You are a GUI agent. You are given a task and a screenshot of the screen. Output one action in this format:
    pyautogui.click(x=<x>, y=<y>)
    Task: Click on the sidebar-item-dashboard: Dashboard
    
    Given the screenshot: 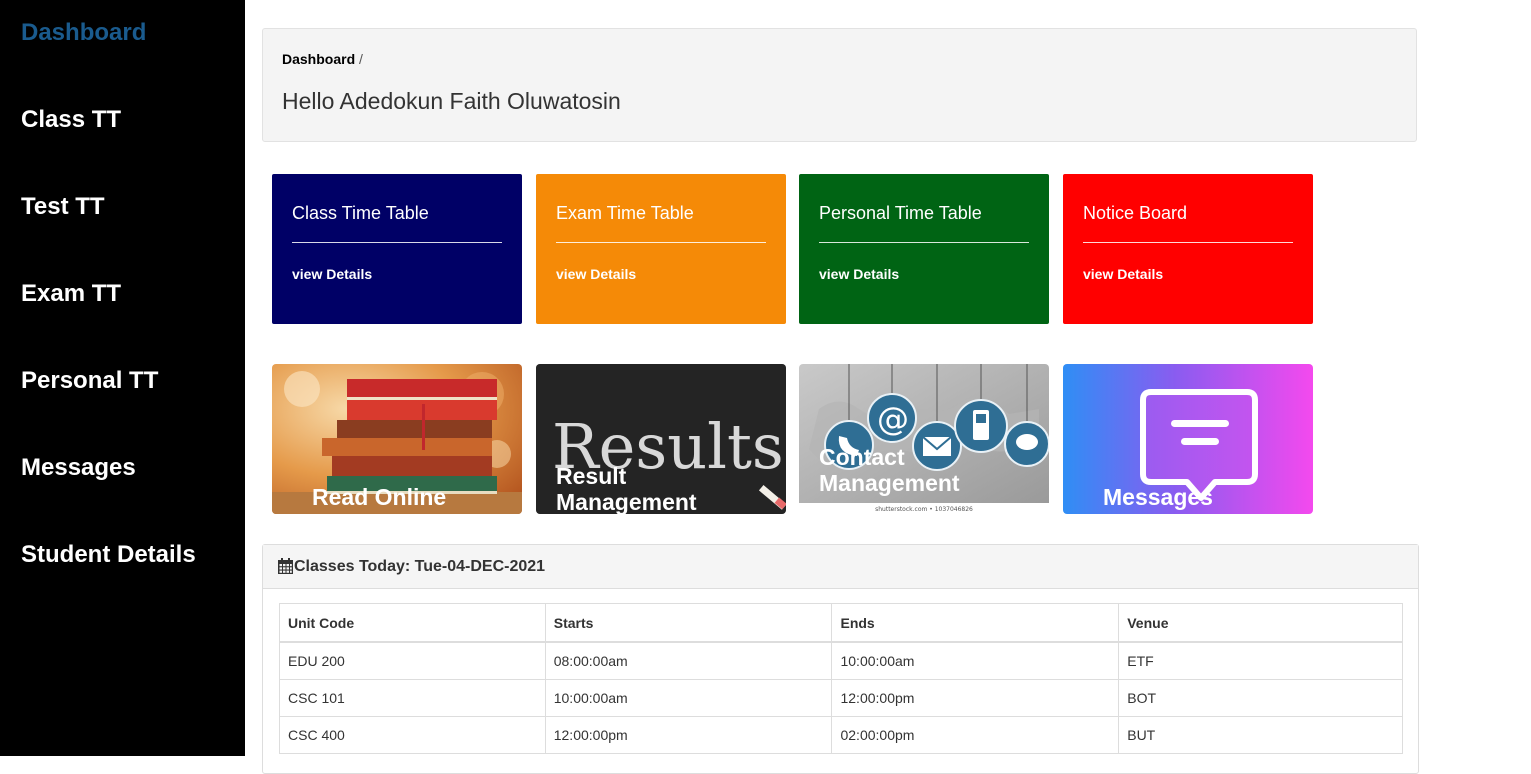 What is the action you would take?
    pyautogui.click(x=83, y=33)
    